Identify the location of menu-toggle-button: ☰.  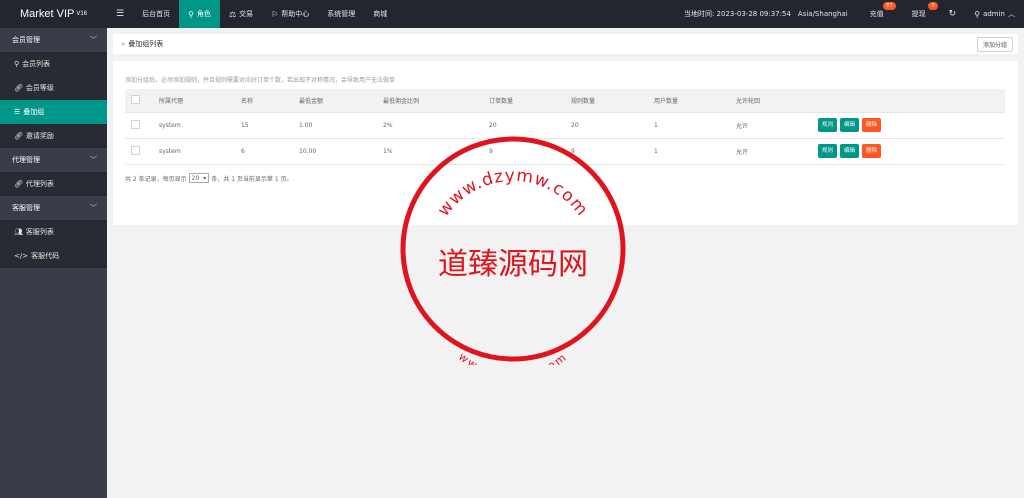
(120, 14).